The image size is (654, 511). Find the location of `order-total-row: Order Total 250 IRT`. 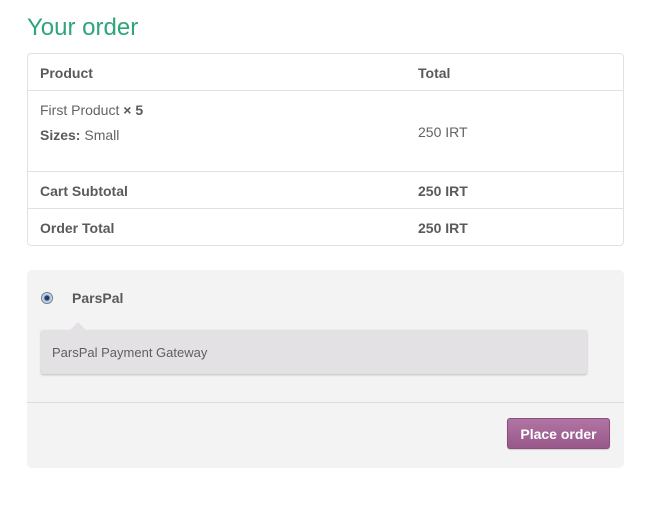

order-total-row: Order Total 250 IRT is located at coordinates (325, 227).